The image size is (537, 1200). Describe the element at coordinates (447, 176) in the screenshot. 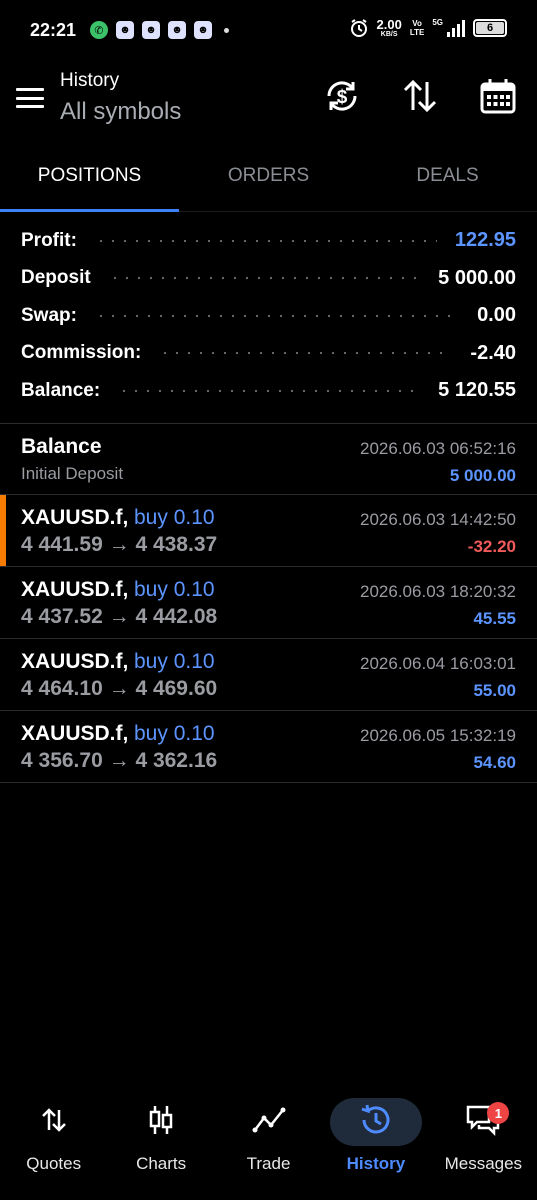

I see `tab-deals: DEALS` at that location.